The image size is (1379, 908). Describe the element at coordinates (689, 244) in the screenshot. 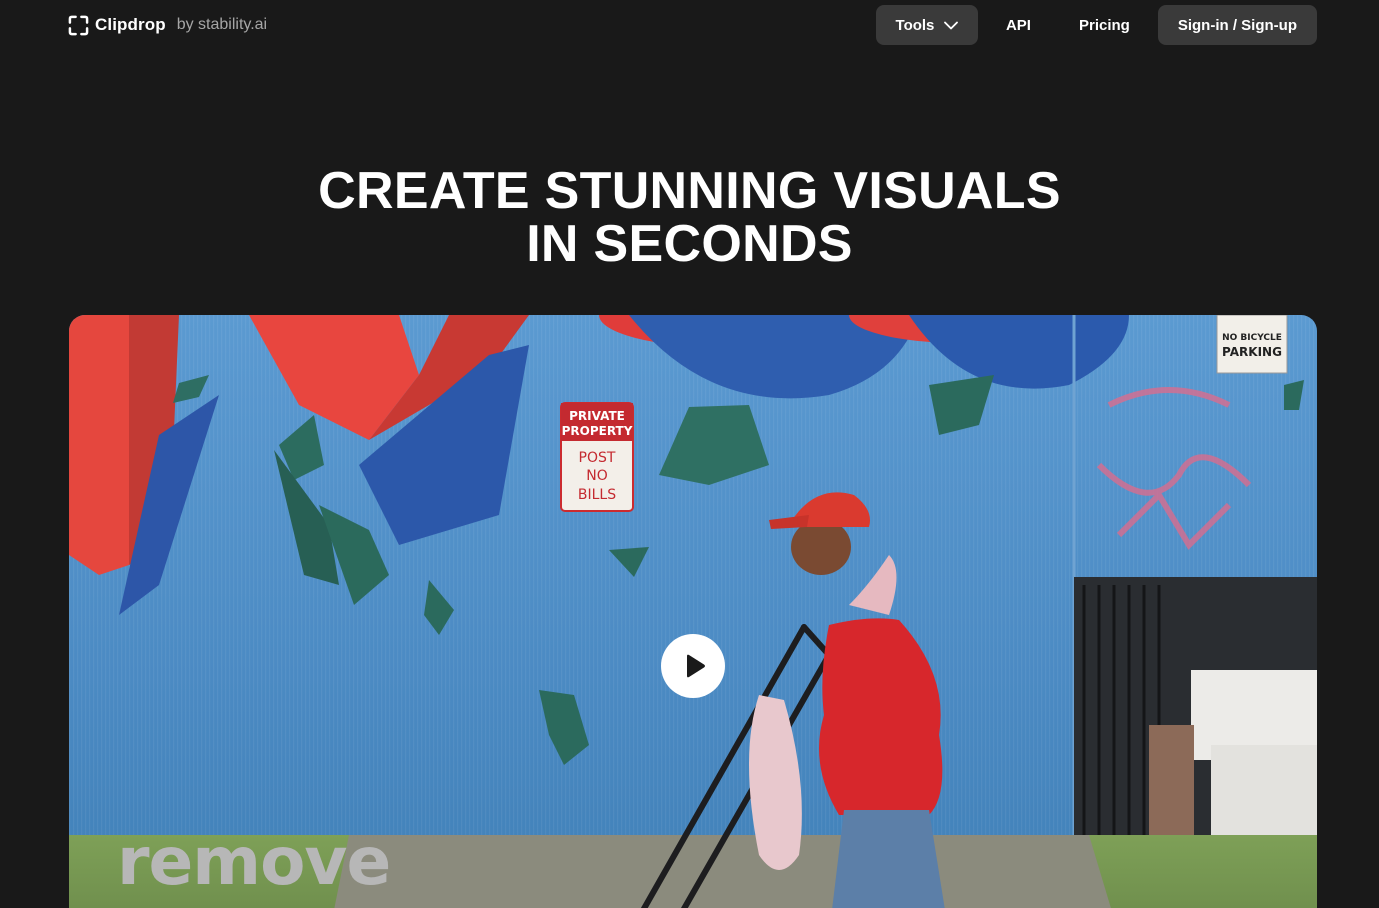

I see `hero-title-line-2: IN SECONDS` at that location.